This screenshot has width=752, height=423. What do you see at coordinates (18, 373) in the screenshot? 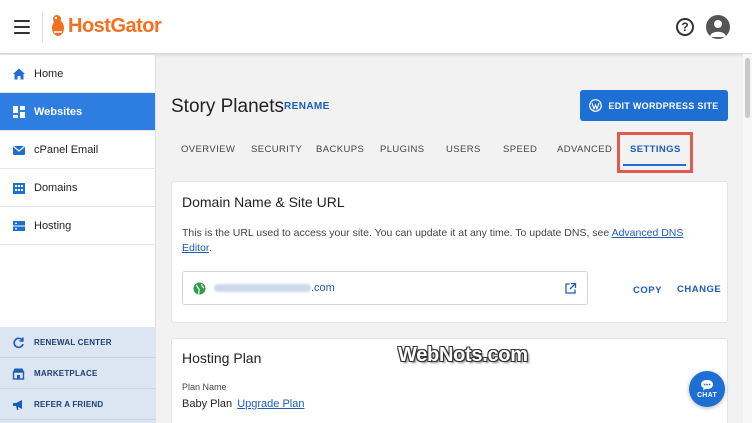
I see `store-icon` at bounding box center [18, 373].